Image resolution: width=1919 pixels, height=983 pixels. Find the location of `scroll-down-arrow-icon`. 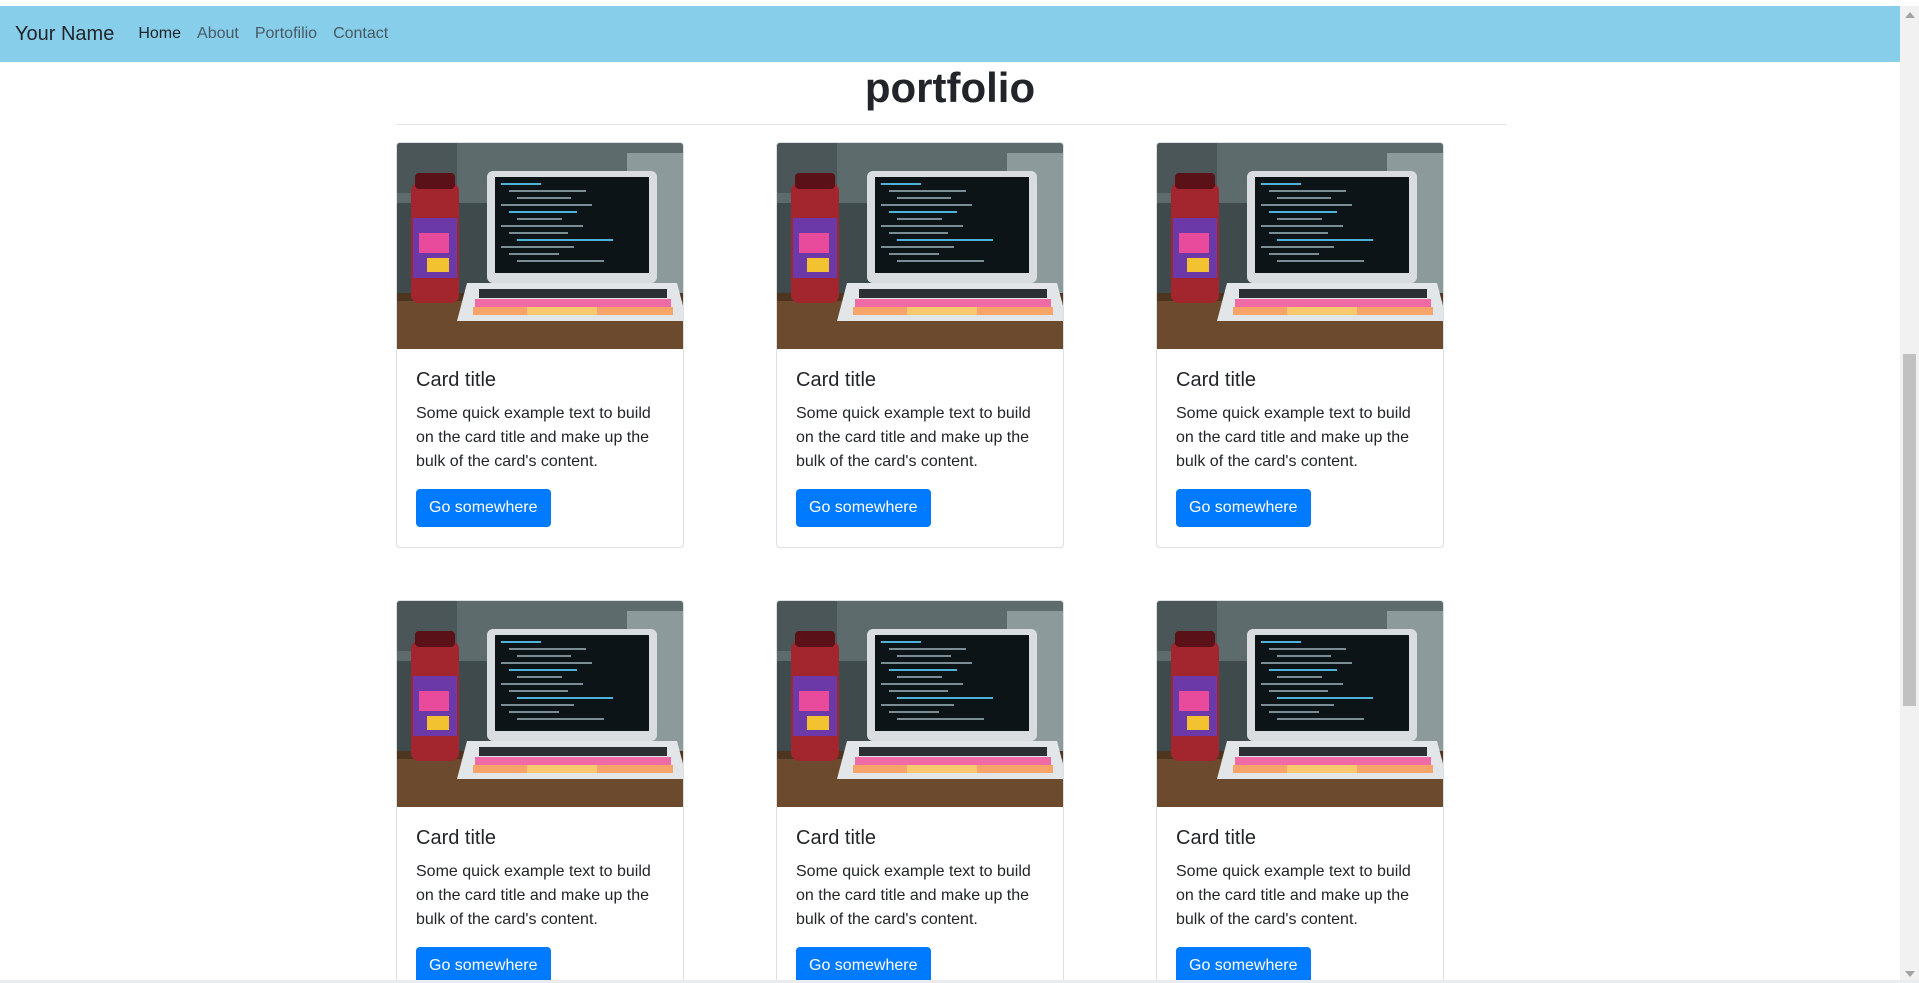

scroll-down-arrow-icon is located at coordinates (1910, 974).